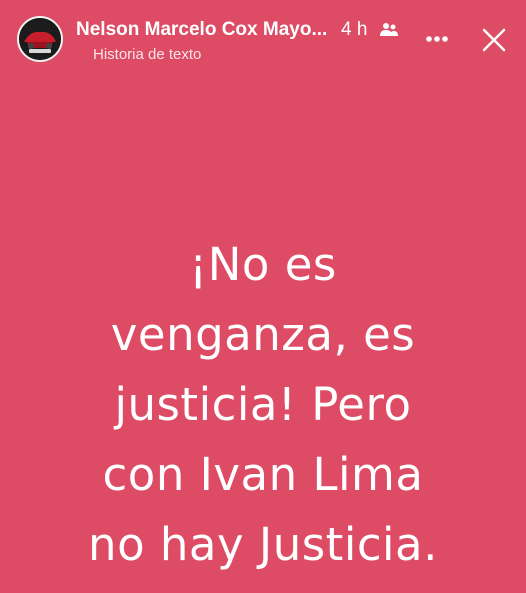 This screenshot has height=593, width=526. Describe the element at coordinates (389, 29) in the screenshot. I see `friends-icon` at that location.